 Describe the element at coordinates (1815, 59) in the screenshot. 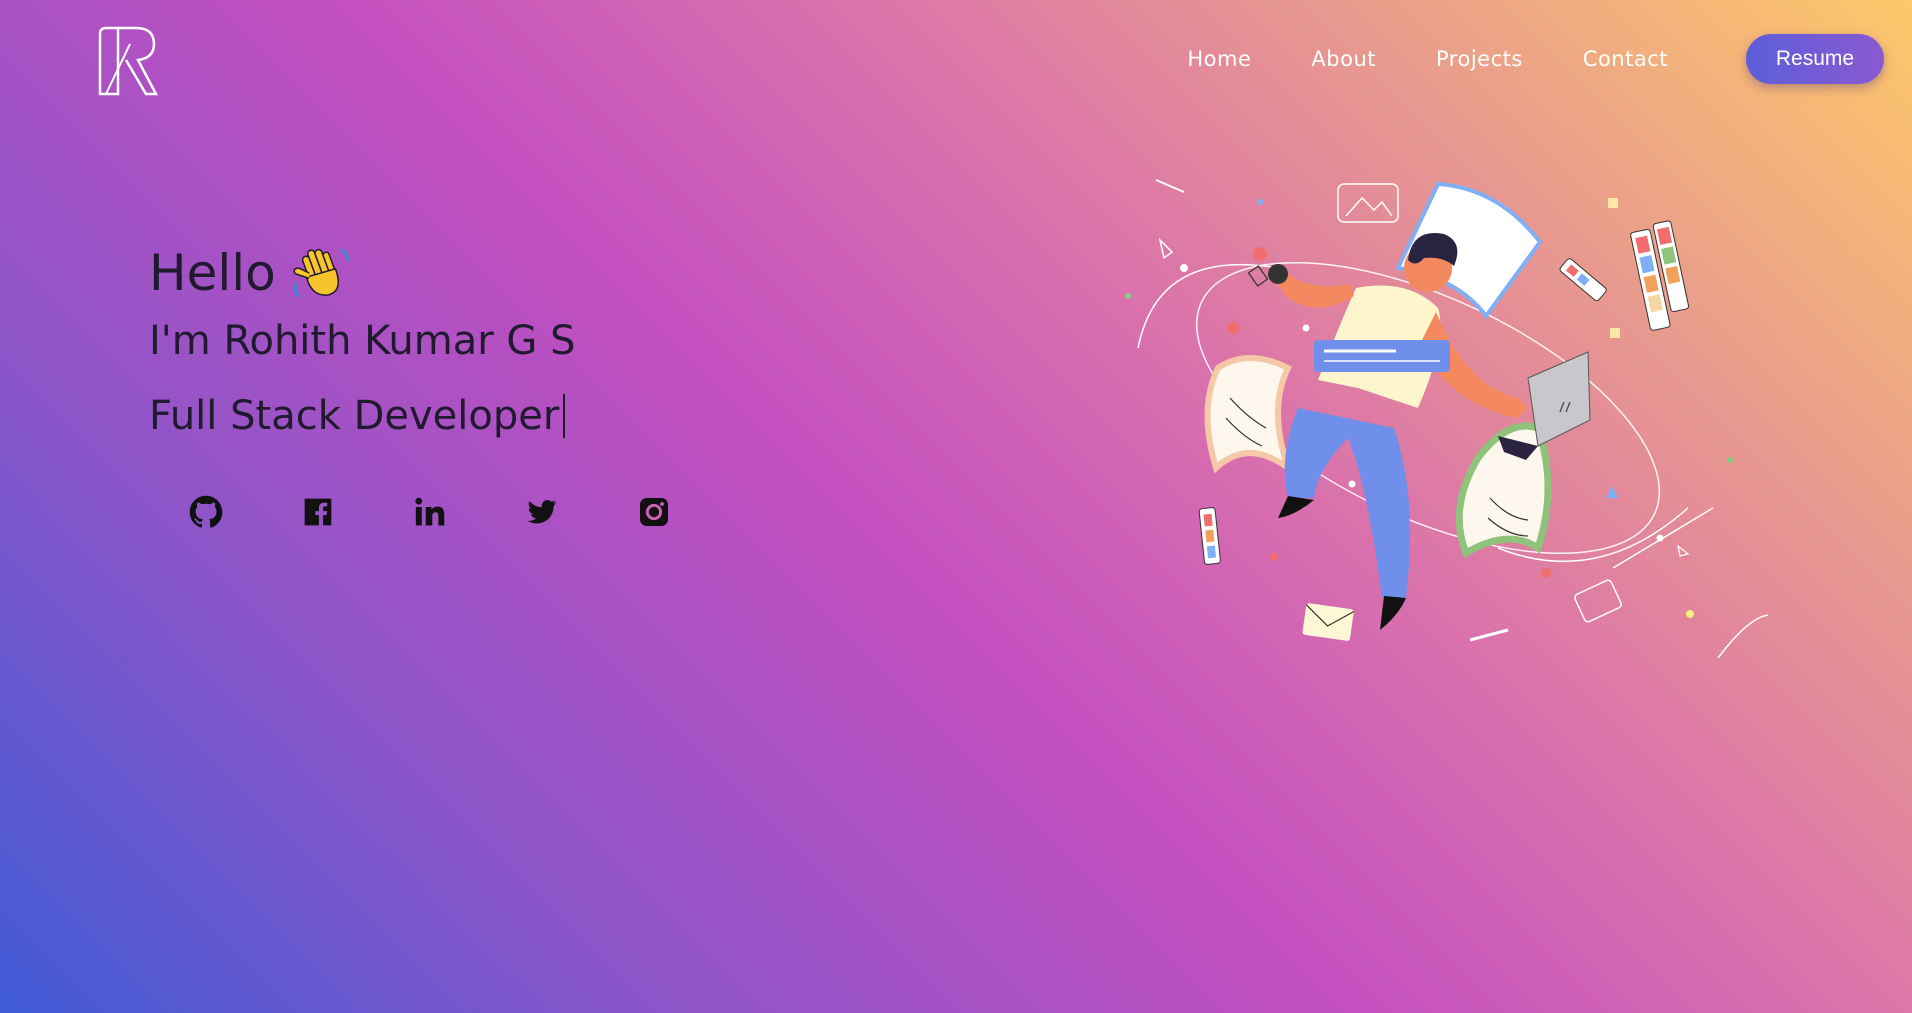

I see `resume-button: Resume` at that location.